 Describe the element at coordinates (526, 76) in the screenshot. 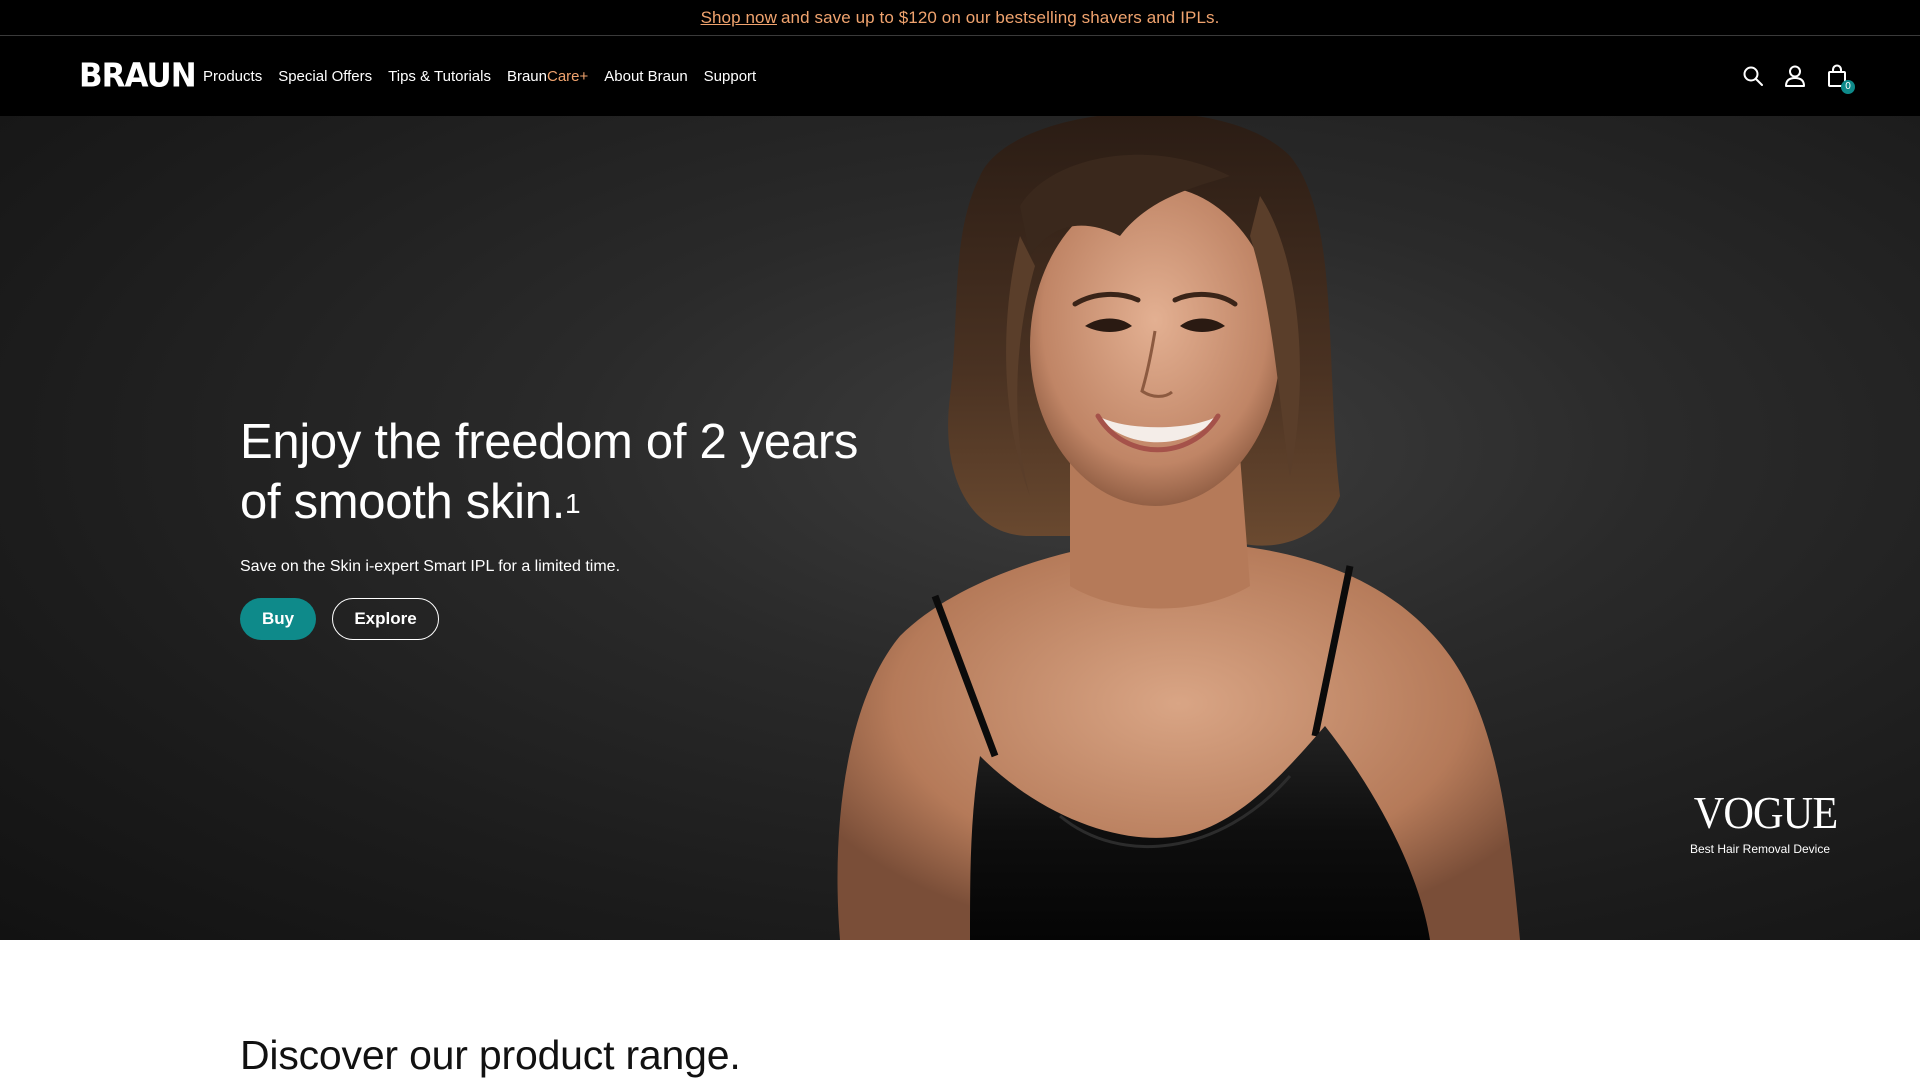

I see `nav-braun-care-label-a: Braun` at that location.